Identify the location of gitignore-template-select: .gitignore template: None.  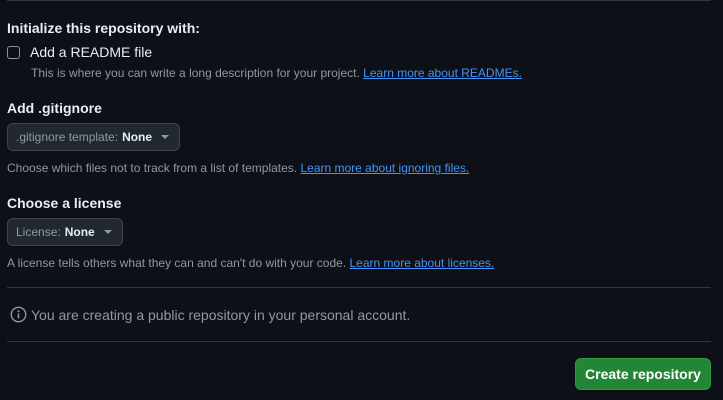
(94, 137).